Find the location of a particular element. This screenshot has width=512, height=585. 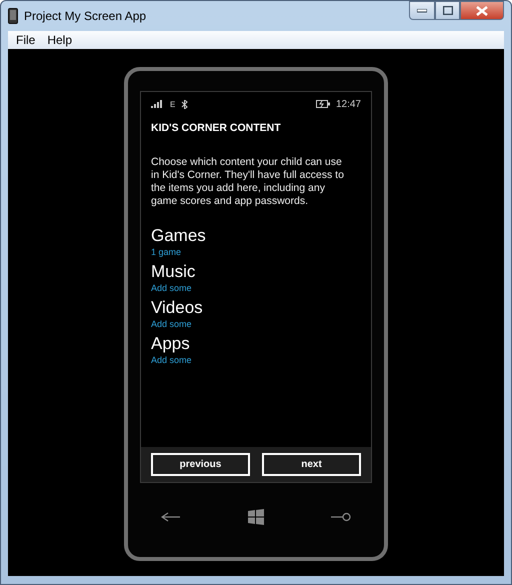

menu-item: Help is located at coordinates (59, 40).